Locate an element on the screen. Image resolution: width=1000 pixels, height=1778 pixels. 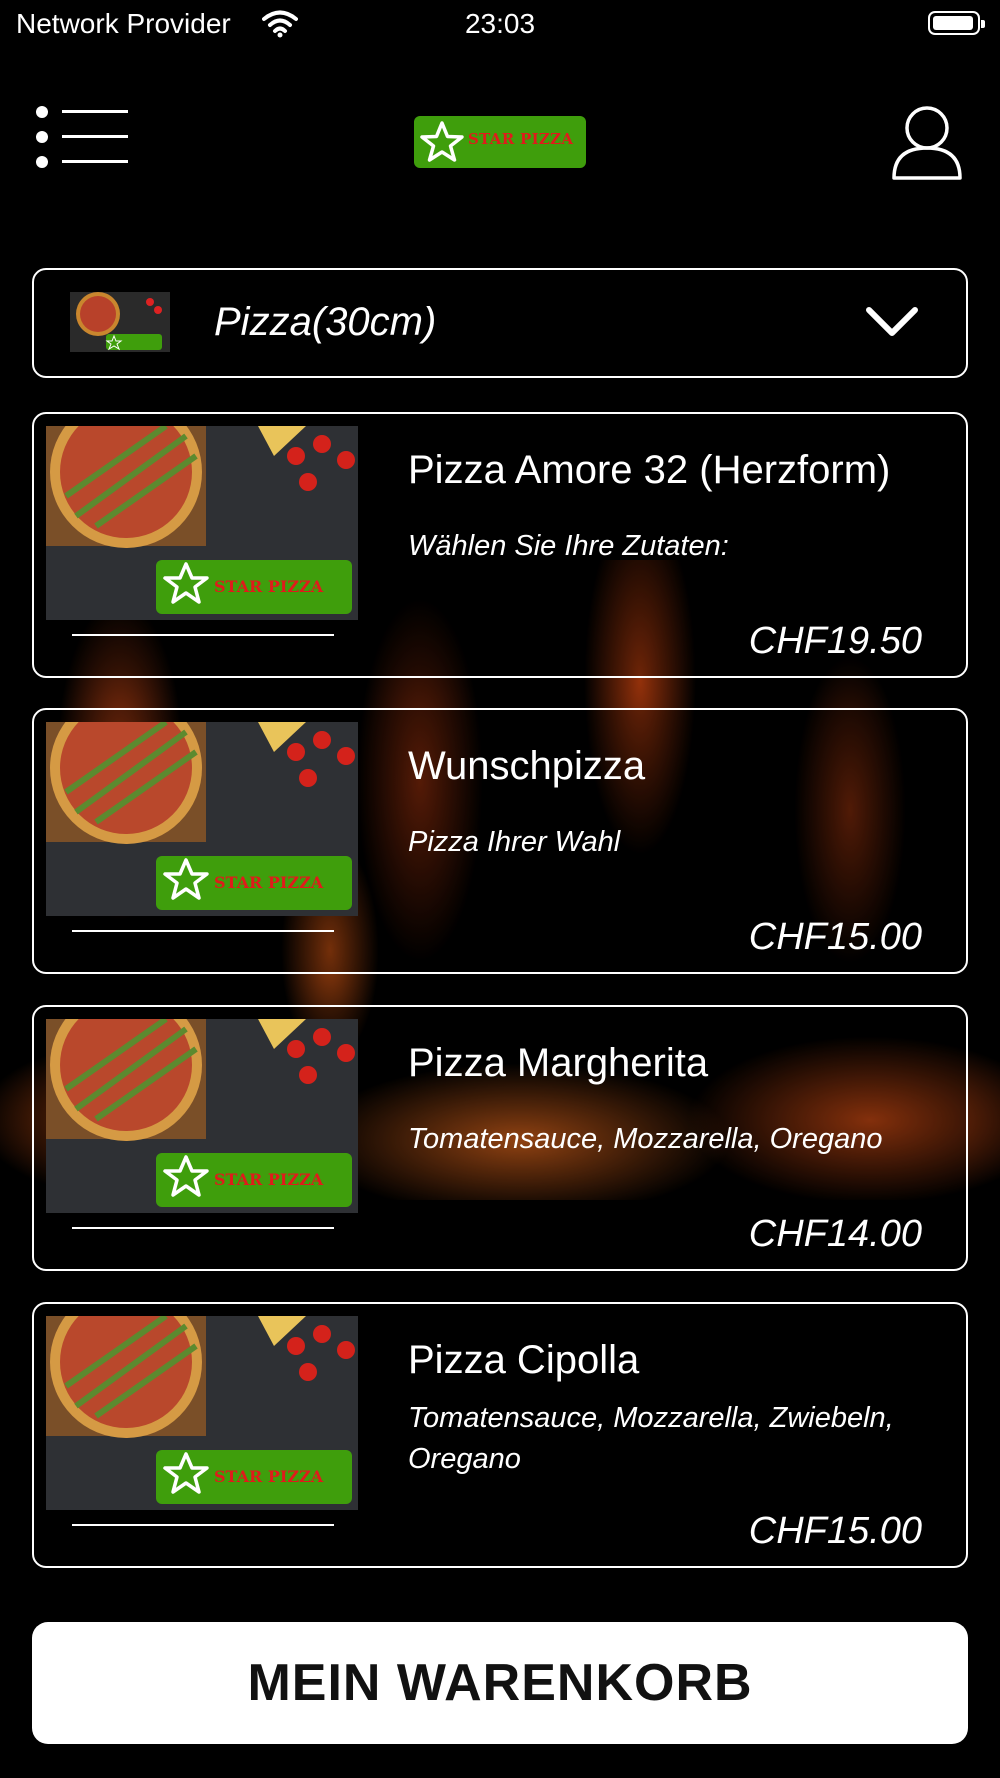
product-name: Pizza Margherita is located at coordinates (558, 1063).